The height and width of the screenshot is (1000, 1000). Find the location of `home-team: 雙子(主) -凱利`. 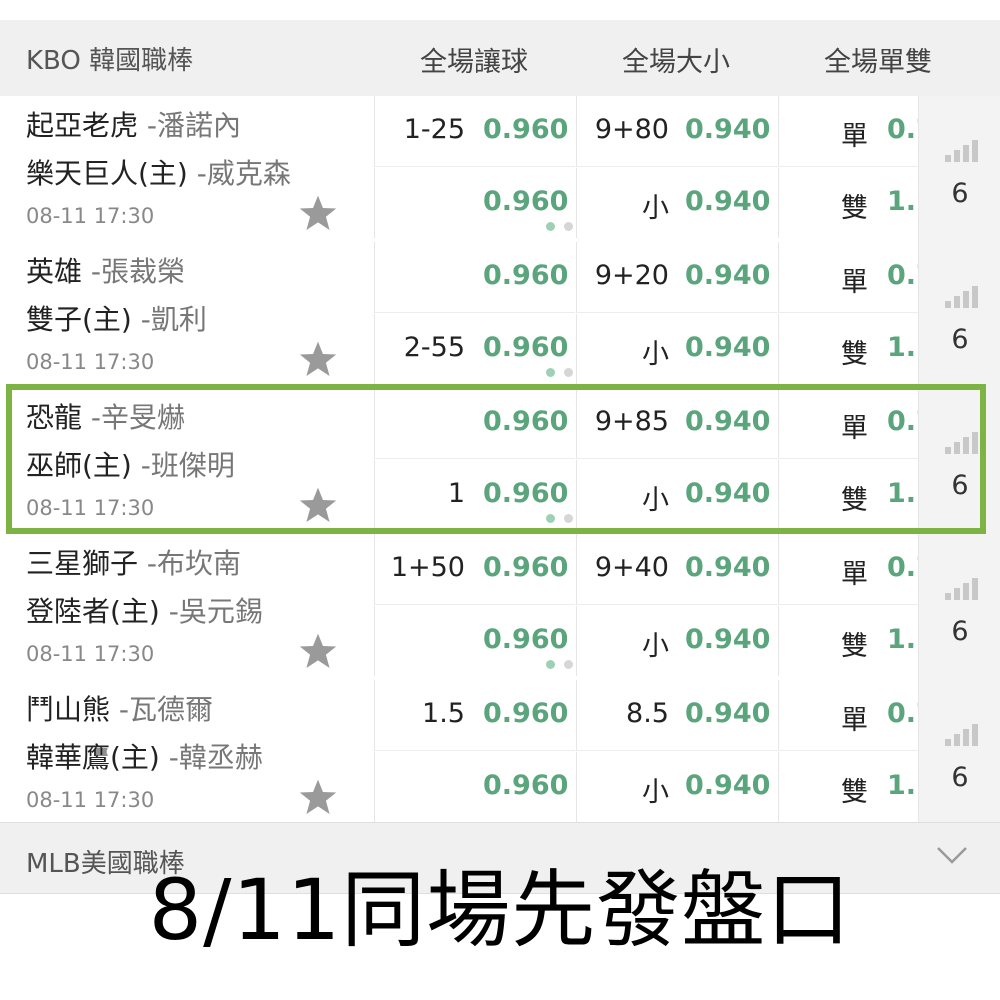

home-team: 雙子(主) -凱利 is located at coordinates (116, 318).